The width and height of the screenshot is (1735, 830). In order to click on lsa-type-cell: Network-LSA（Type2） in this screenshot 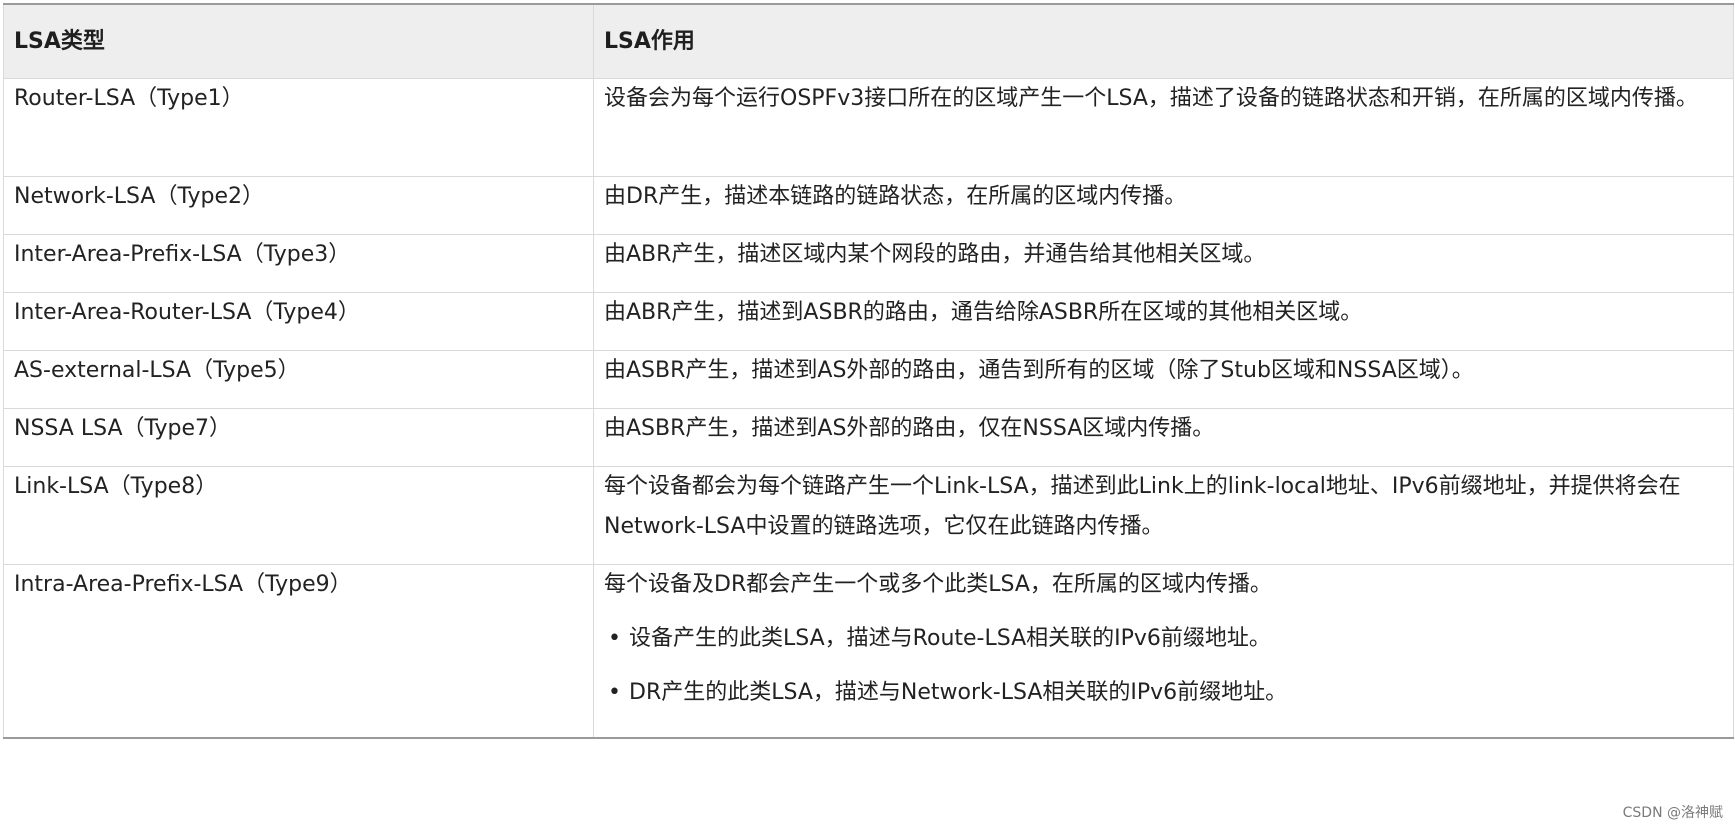, I will do `click(298, 205)`.